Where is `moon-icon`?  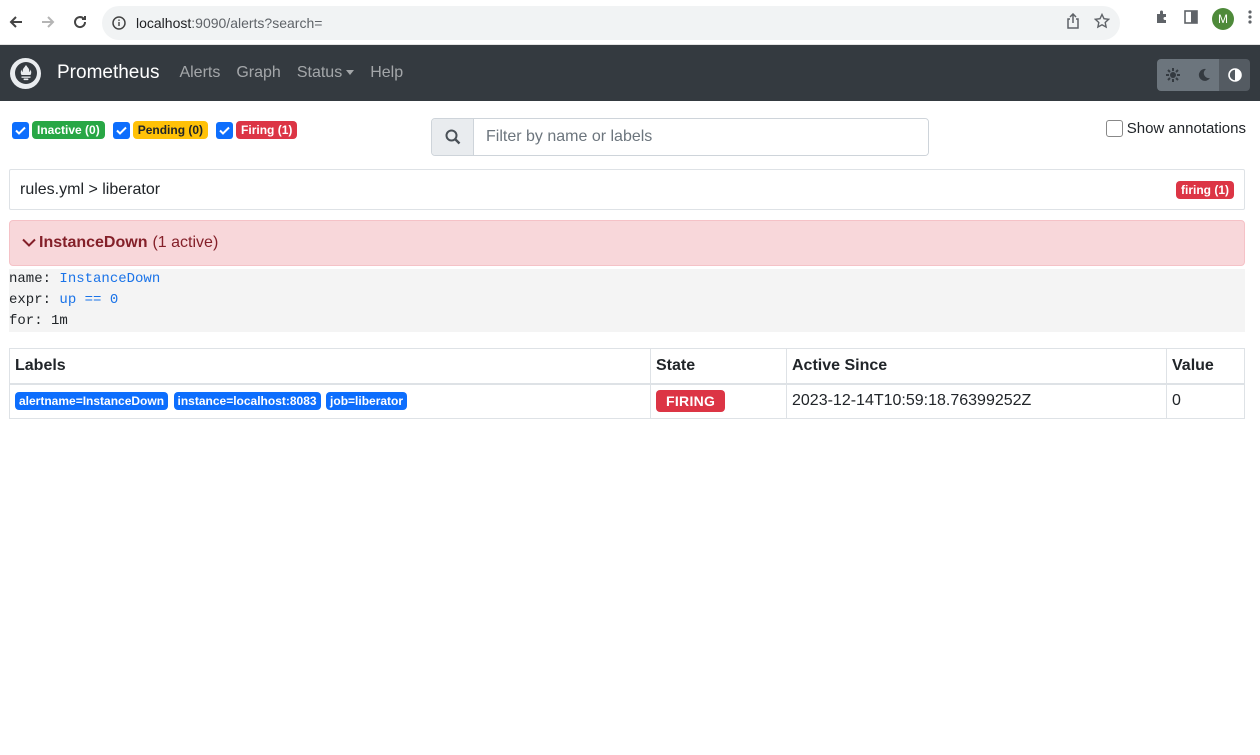 moon-icon is located at coordinates (1204, 74).